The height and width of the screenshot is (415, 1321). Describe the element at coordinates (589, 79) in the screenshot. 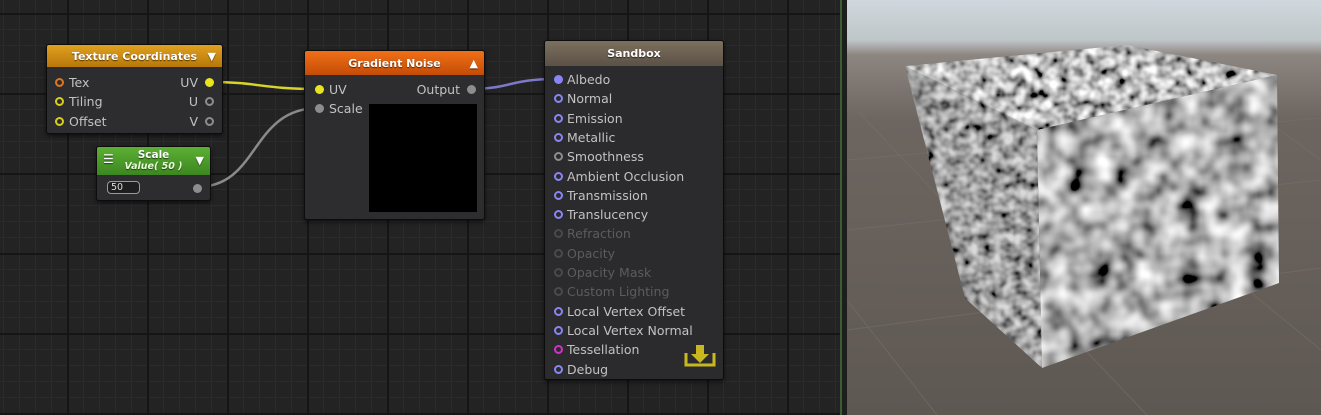

I see `port-label: Albedo` at that location.